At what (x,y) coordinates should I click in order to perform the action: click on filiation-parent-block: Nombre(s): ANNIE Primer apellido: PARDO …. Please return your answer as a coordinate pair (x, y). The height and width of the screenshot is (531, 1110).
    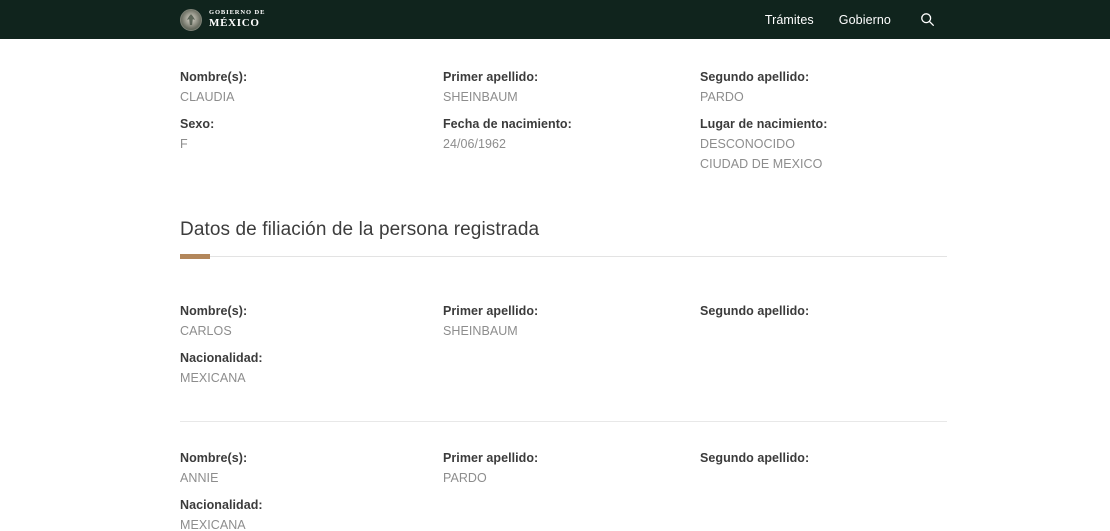
    Looking at the image, I should click on (563, 489).